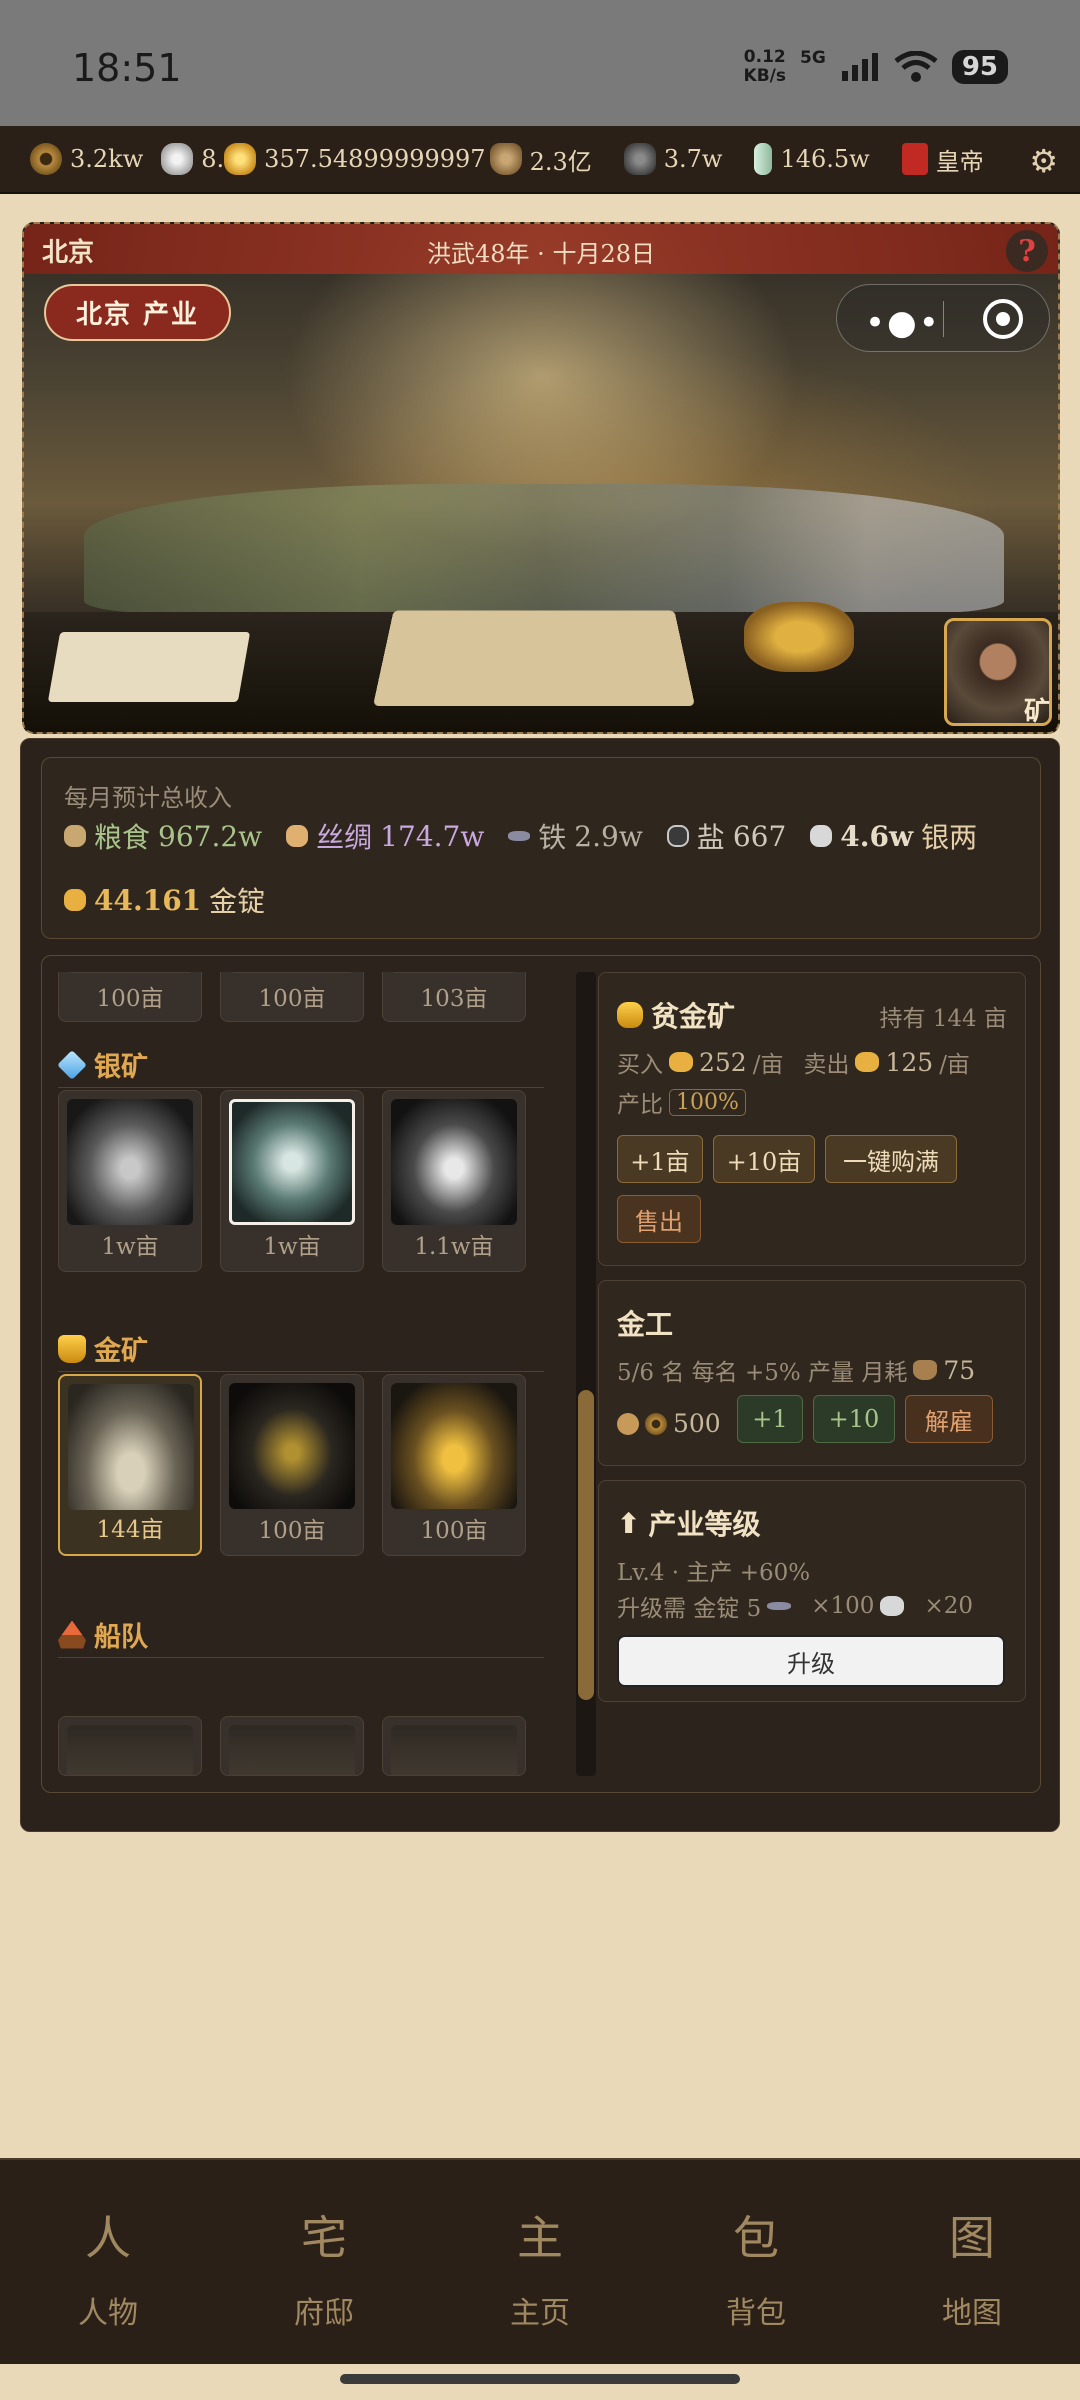 The image size is (1080, 2400). Describe the element at coordinates (942, 159) in the screenshot. I see `resource-rank: 皇帝` at that location.